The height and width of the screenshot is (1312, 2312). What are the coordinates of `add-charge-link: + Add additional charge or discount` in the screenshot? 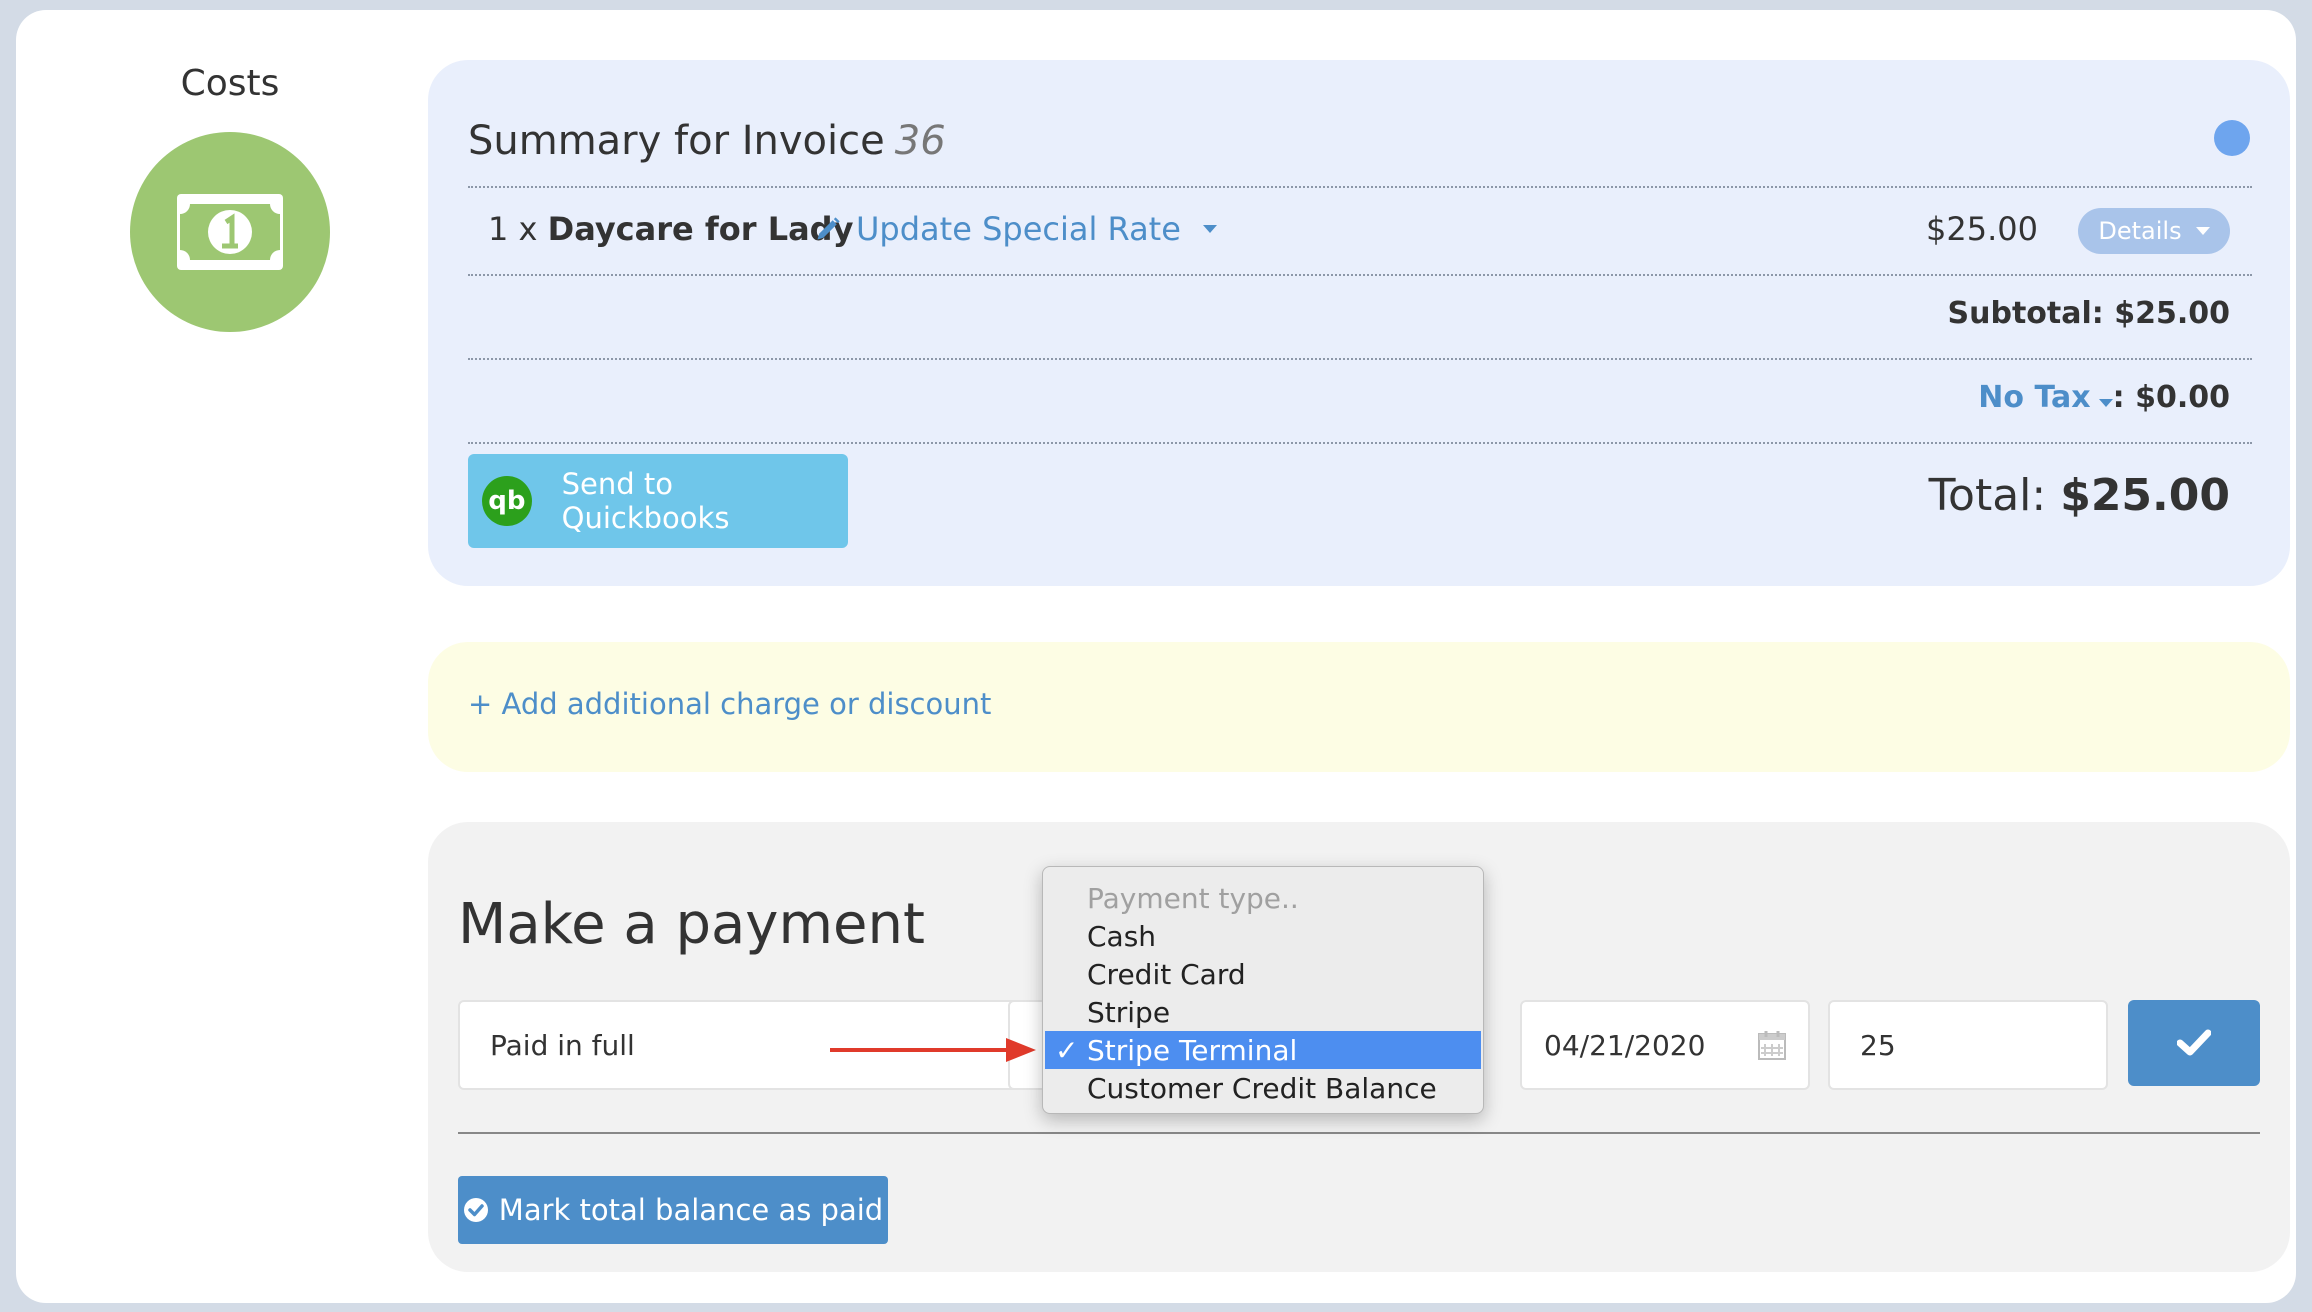 It's located at (729, 704).